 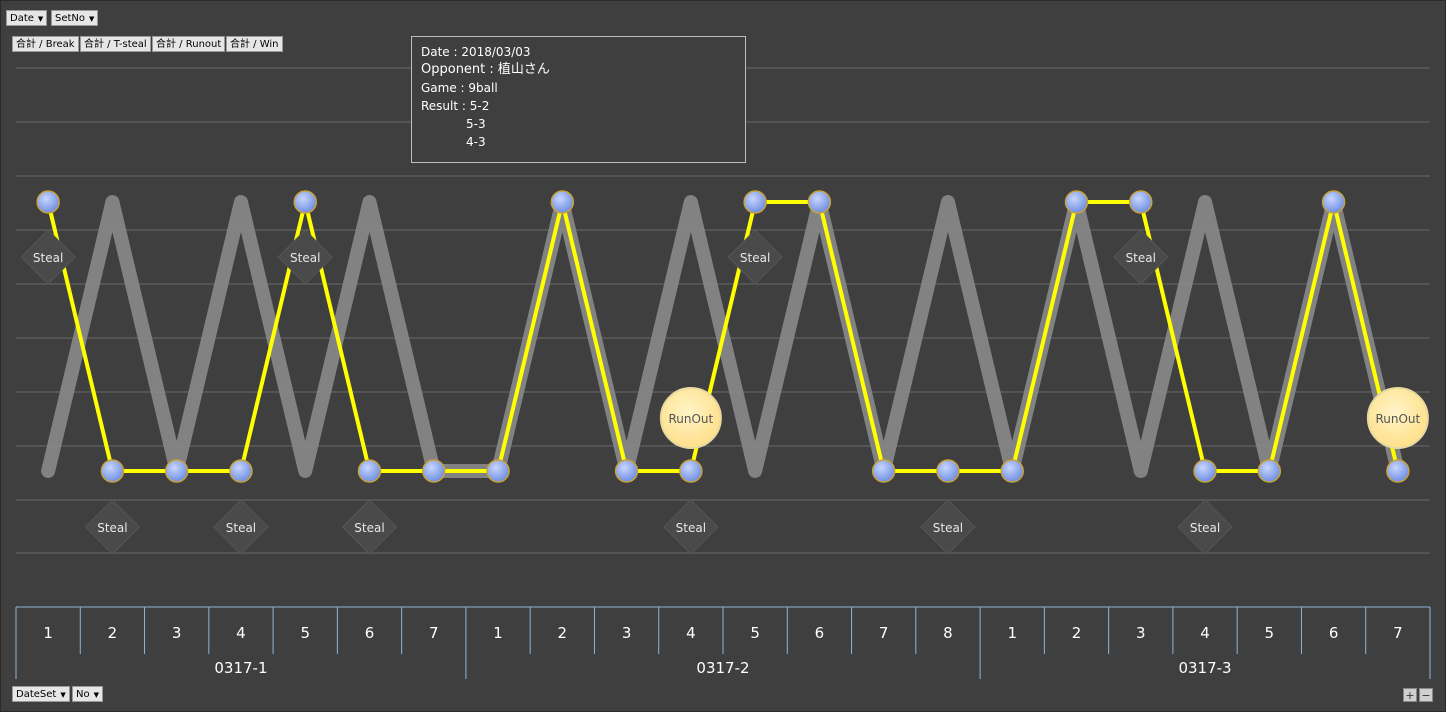 What do you see at coordinates (1204, 668) in the screenshot?
I see `group-label: 0317-3` at bounding box center [1204, 668].